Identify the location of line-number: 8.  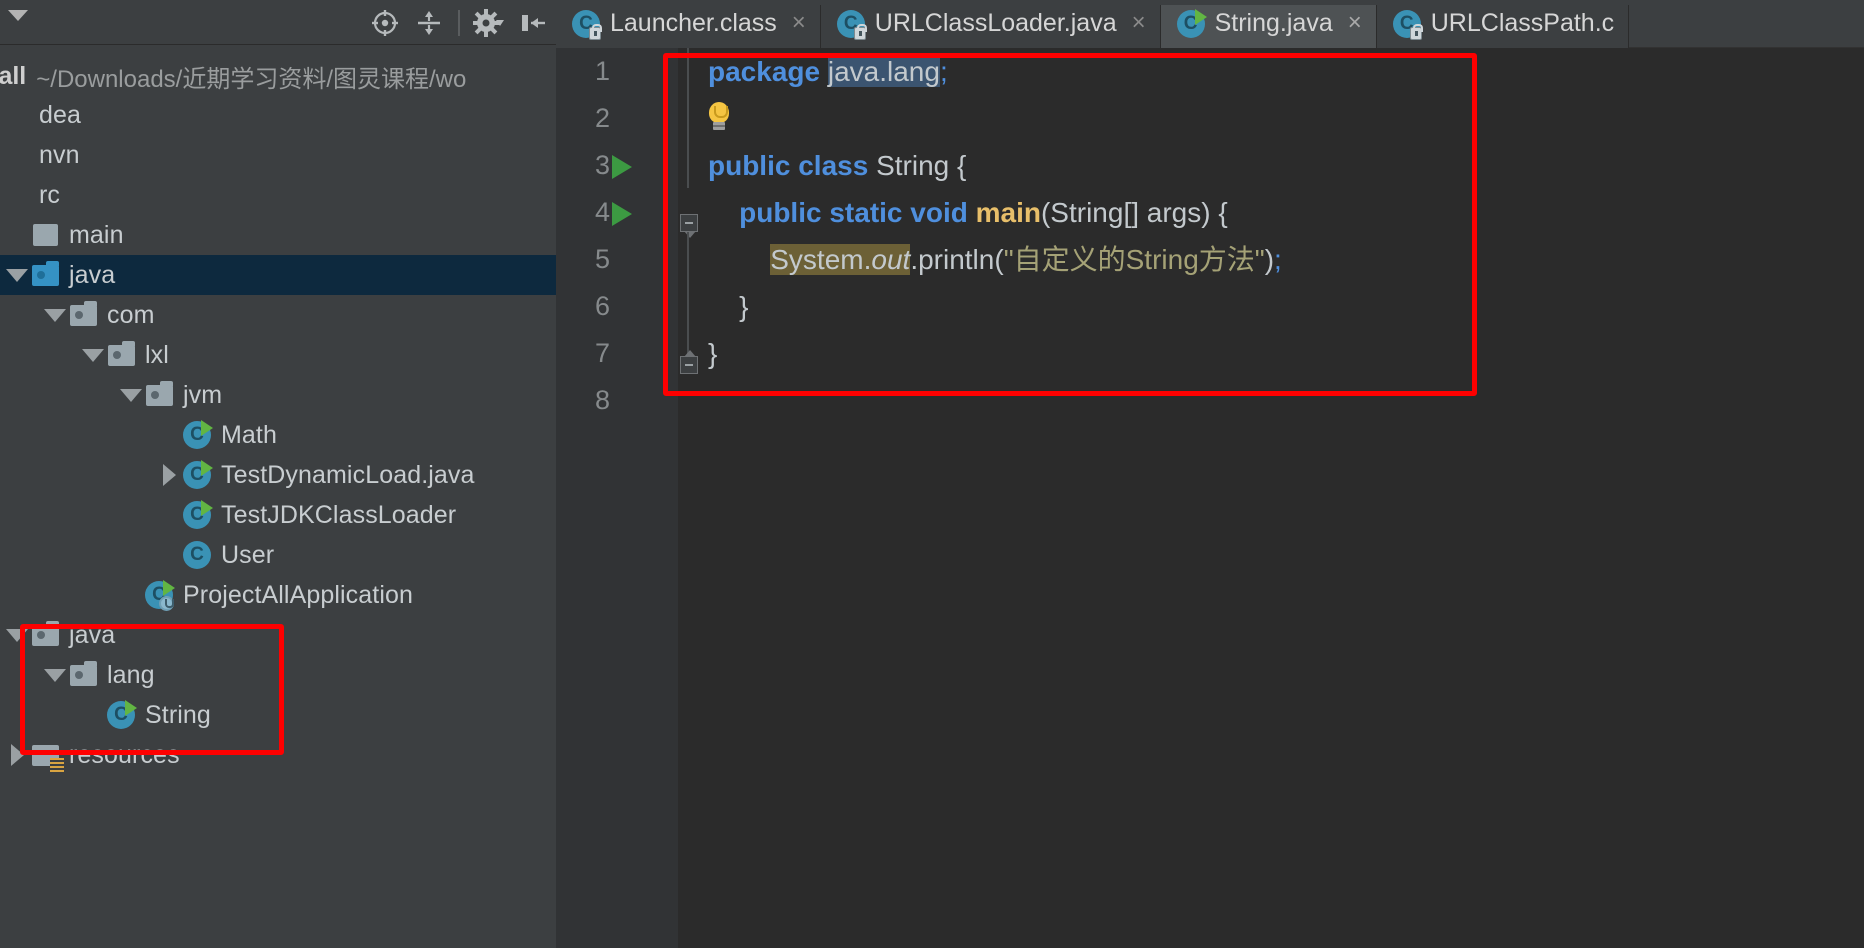
(602, 400).